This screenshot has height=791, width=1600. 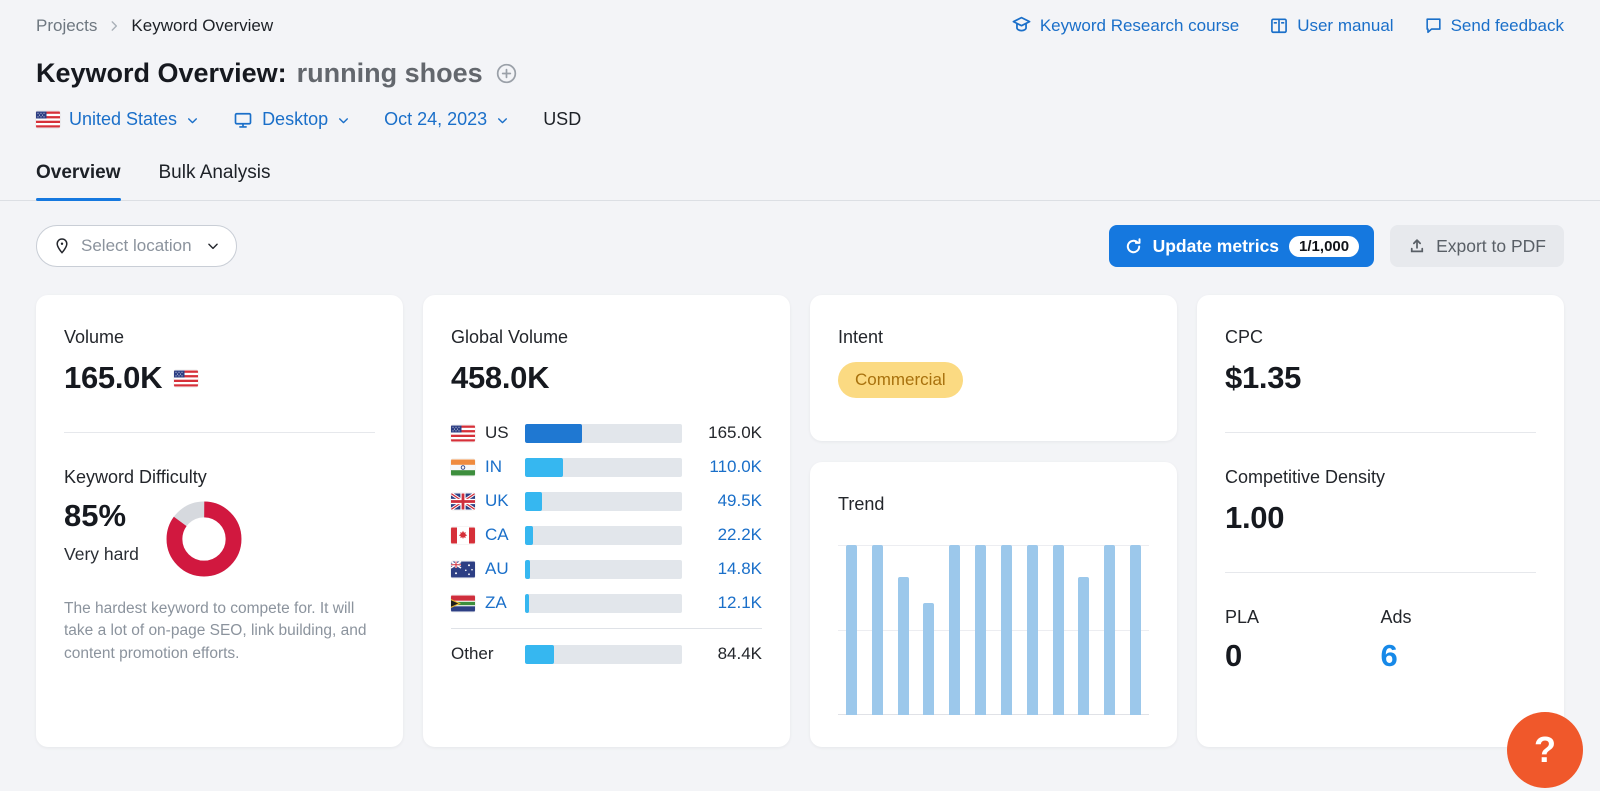 What do you see at coordinates (505, 467) in the screenshot?
I see `country-code: IN` at bounding box center [505, 467].